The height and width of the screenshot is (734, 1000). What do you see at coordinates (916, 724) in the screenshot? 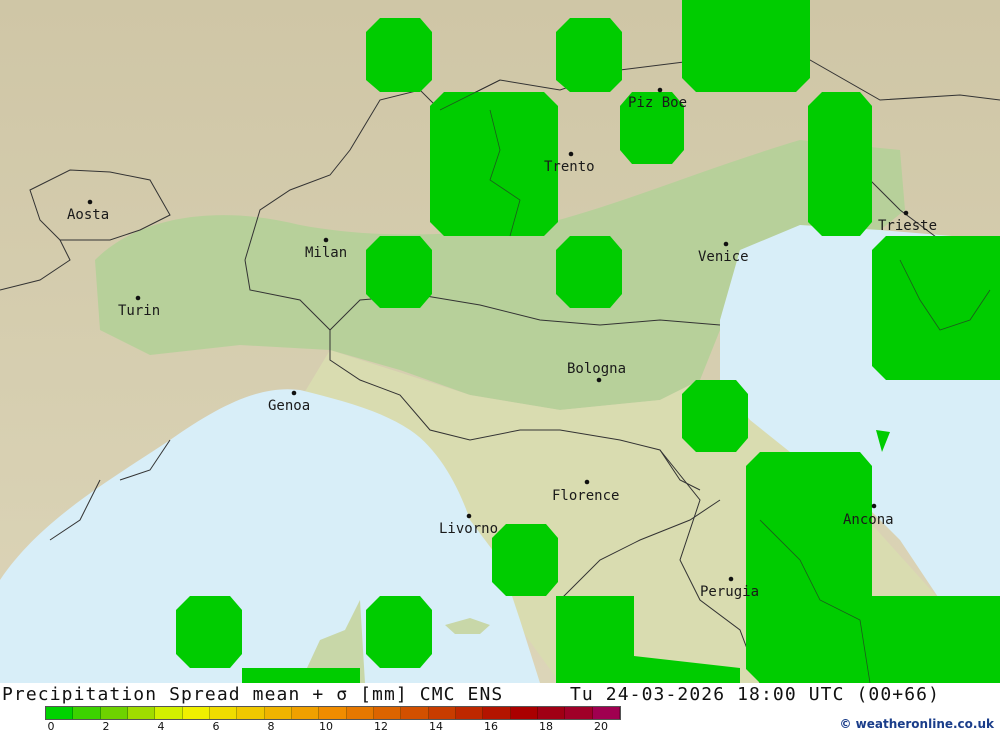
I see `credit-link: © weatheronline.co.uk` at bounding box center [916, 724].